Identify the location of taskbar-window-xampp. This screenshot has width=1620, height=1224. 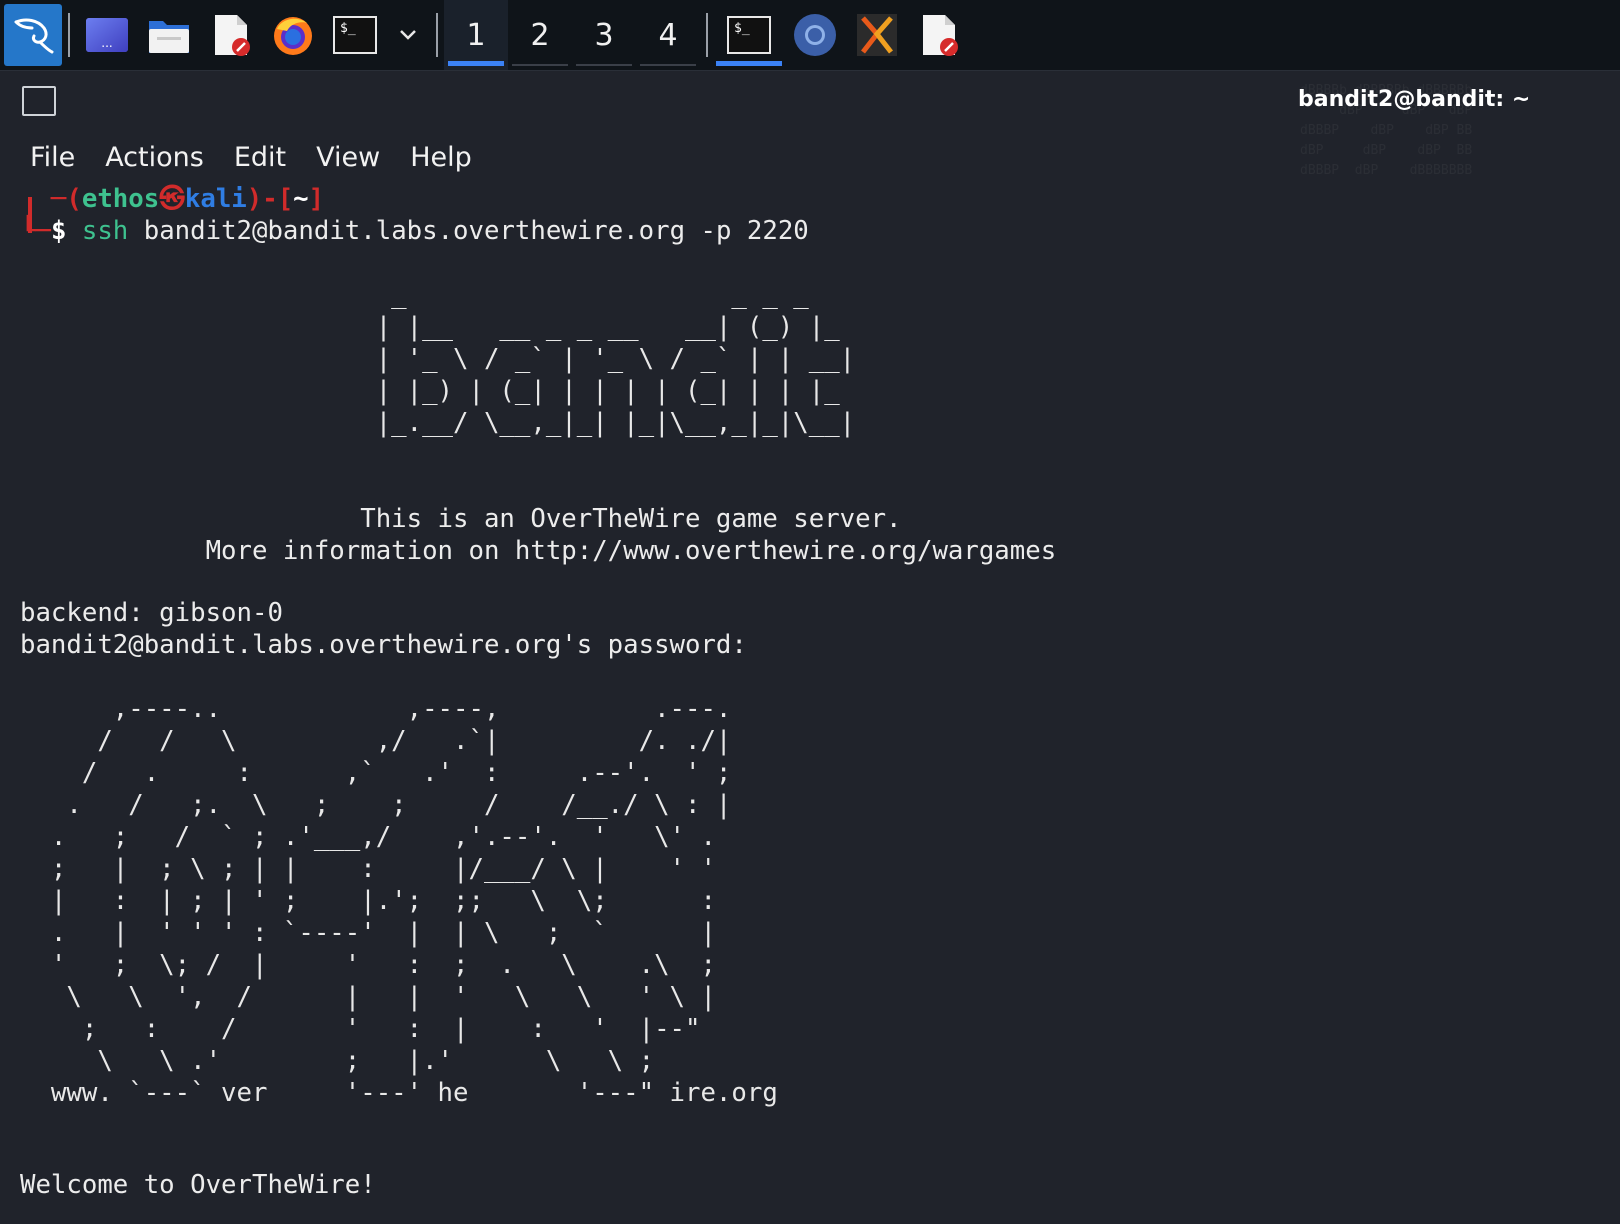
(877, 35).